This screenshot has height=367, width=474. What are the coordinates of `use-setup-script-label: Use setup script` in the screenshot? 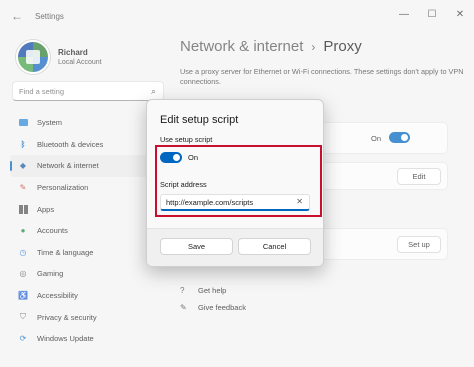 It's located at (186, 139).